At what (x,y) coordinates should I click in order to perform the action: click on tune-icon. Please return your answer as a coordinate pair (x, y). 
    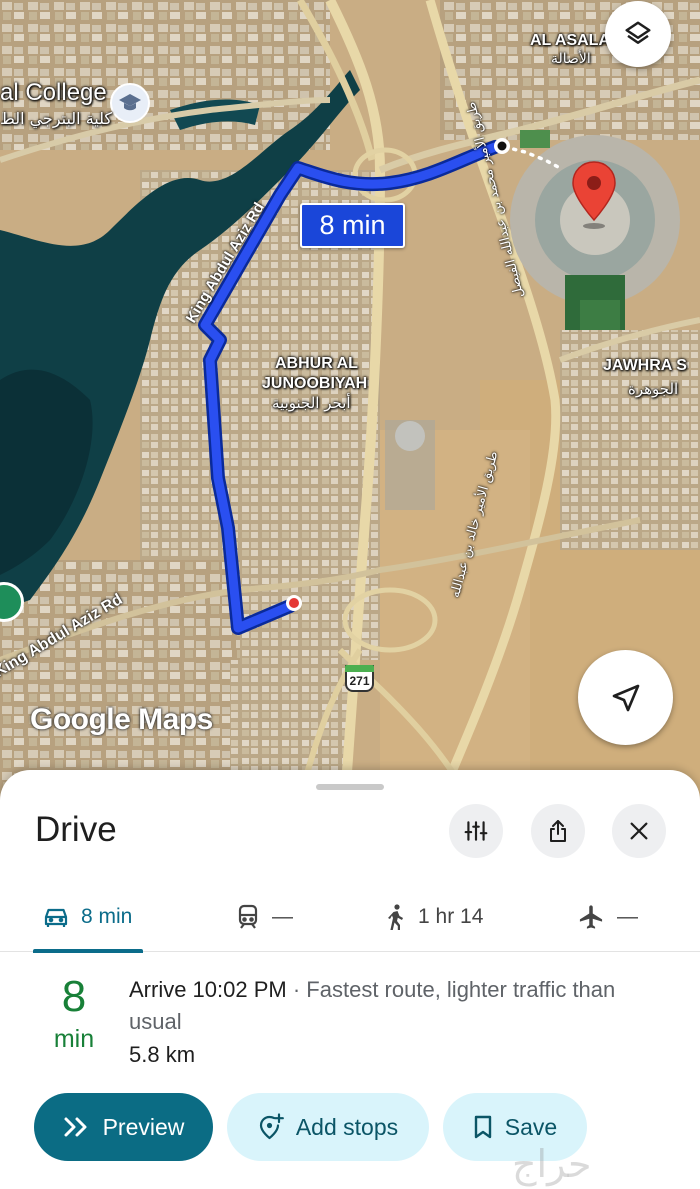
    Looking at the image, I should click on (476, 831).